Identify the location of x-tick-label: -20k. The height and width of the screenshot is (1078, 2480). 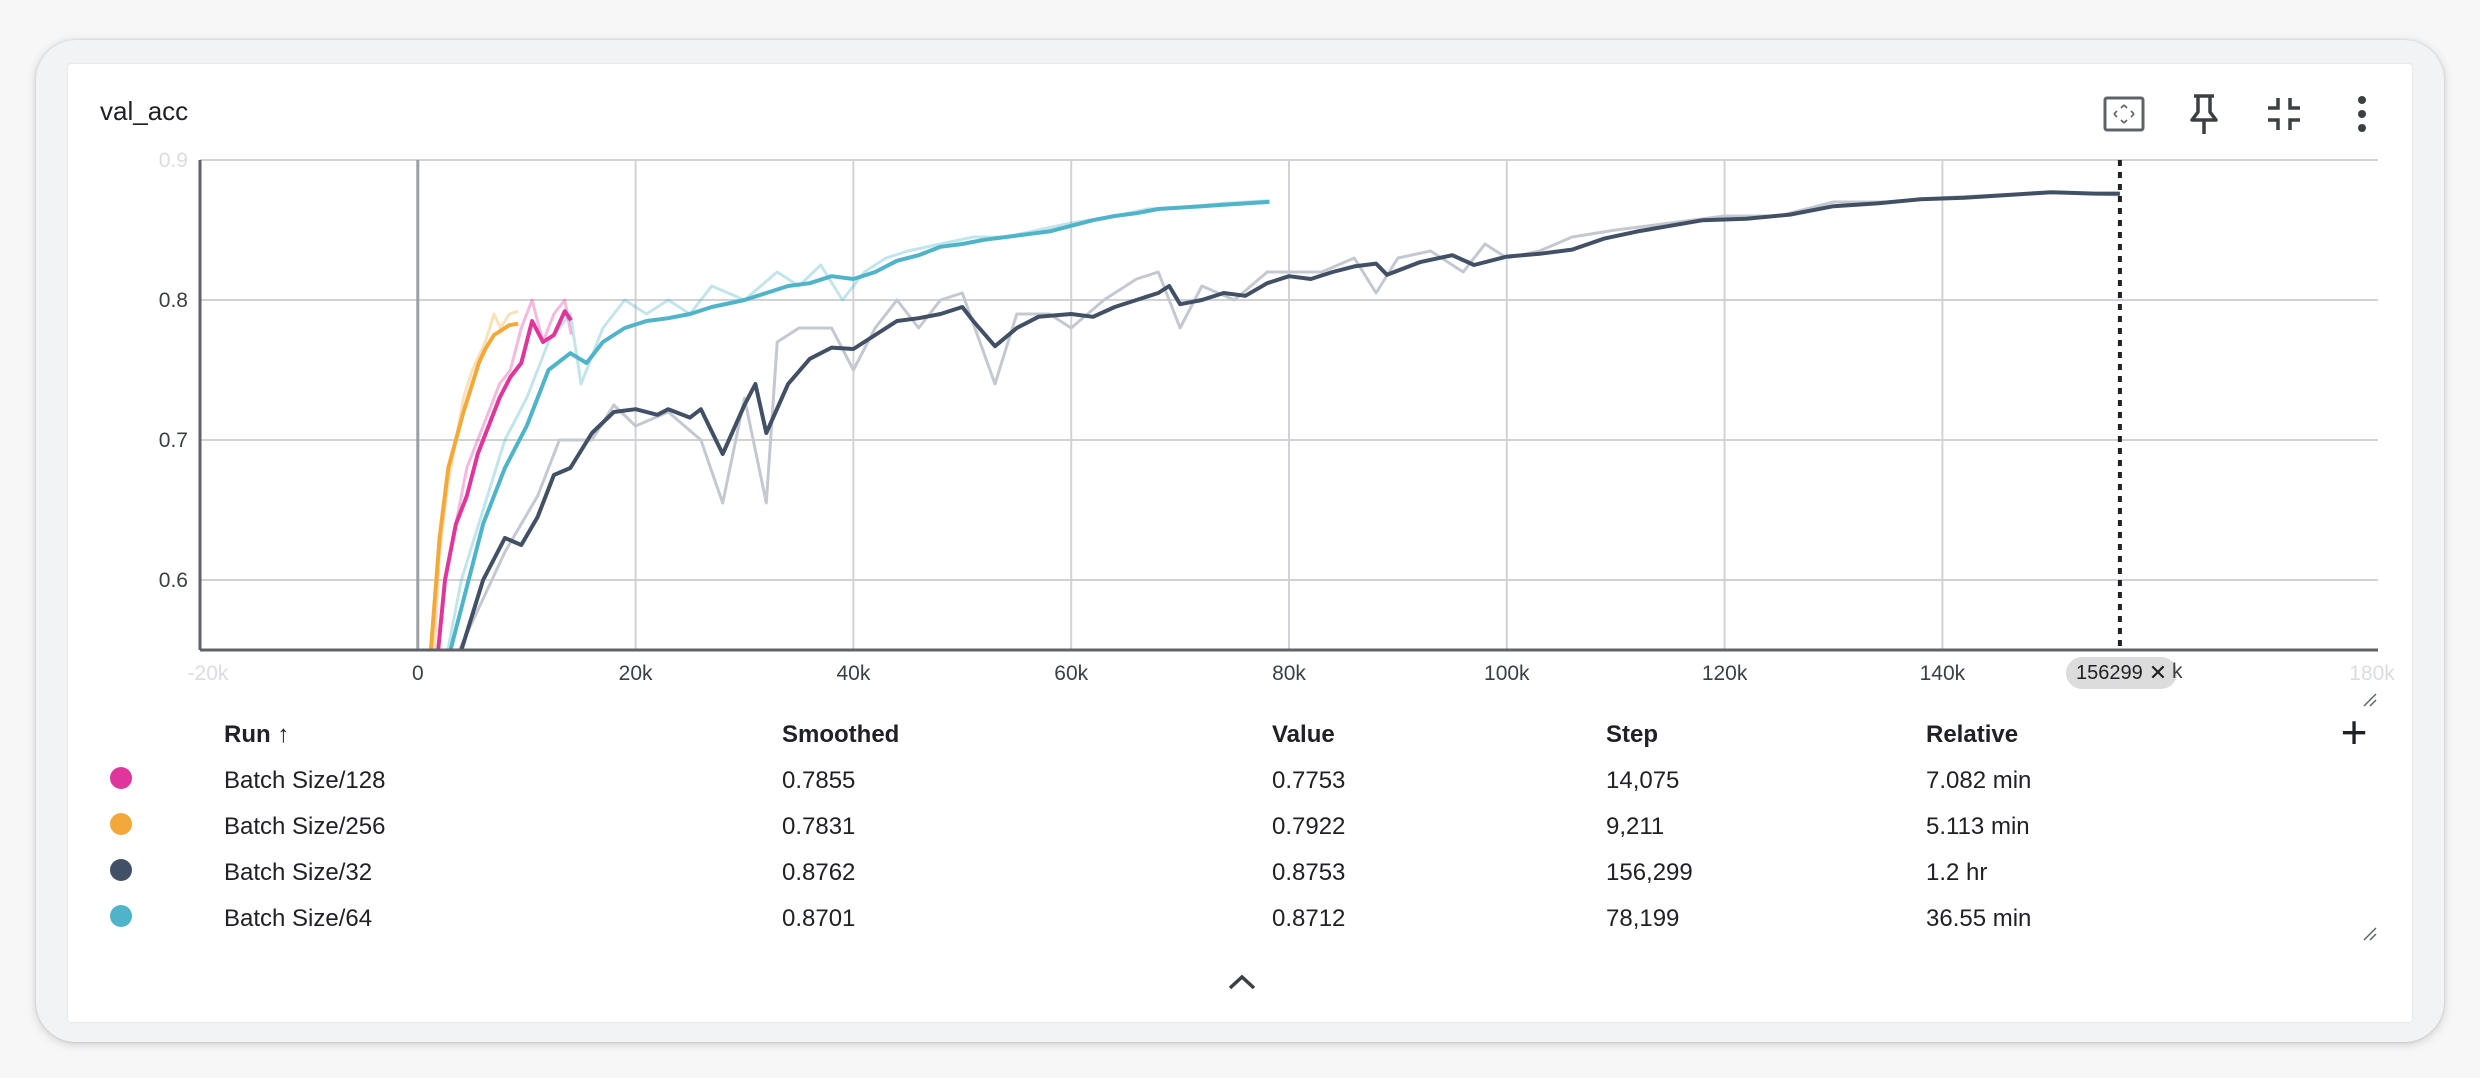
(208, 673).